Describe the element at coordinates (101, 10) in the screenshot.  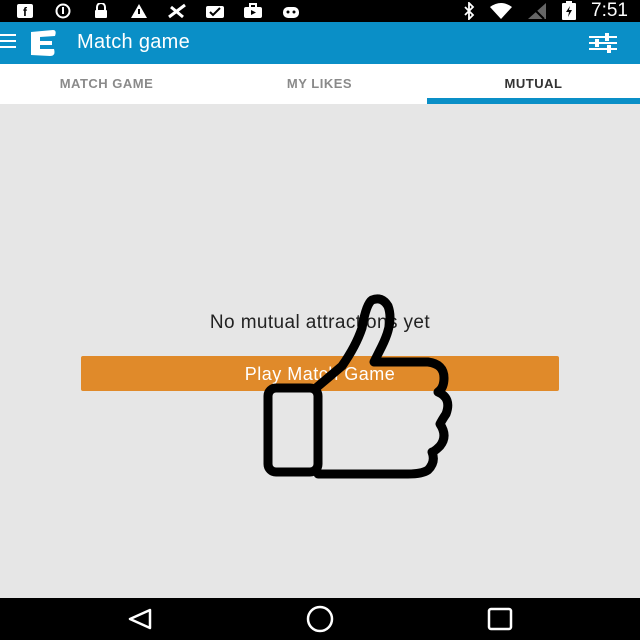
I see `lock-icon` at that location.